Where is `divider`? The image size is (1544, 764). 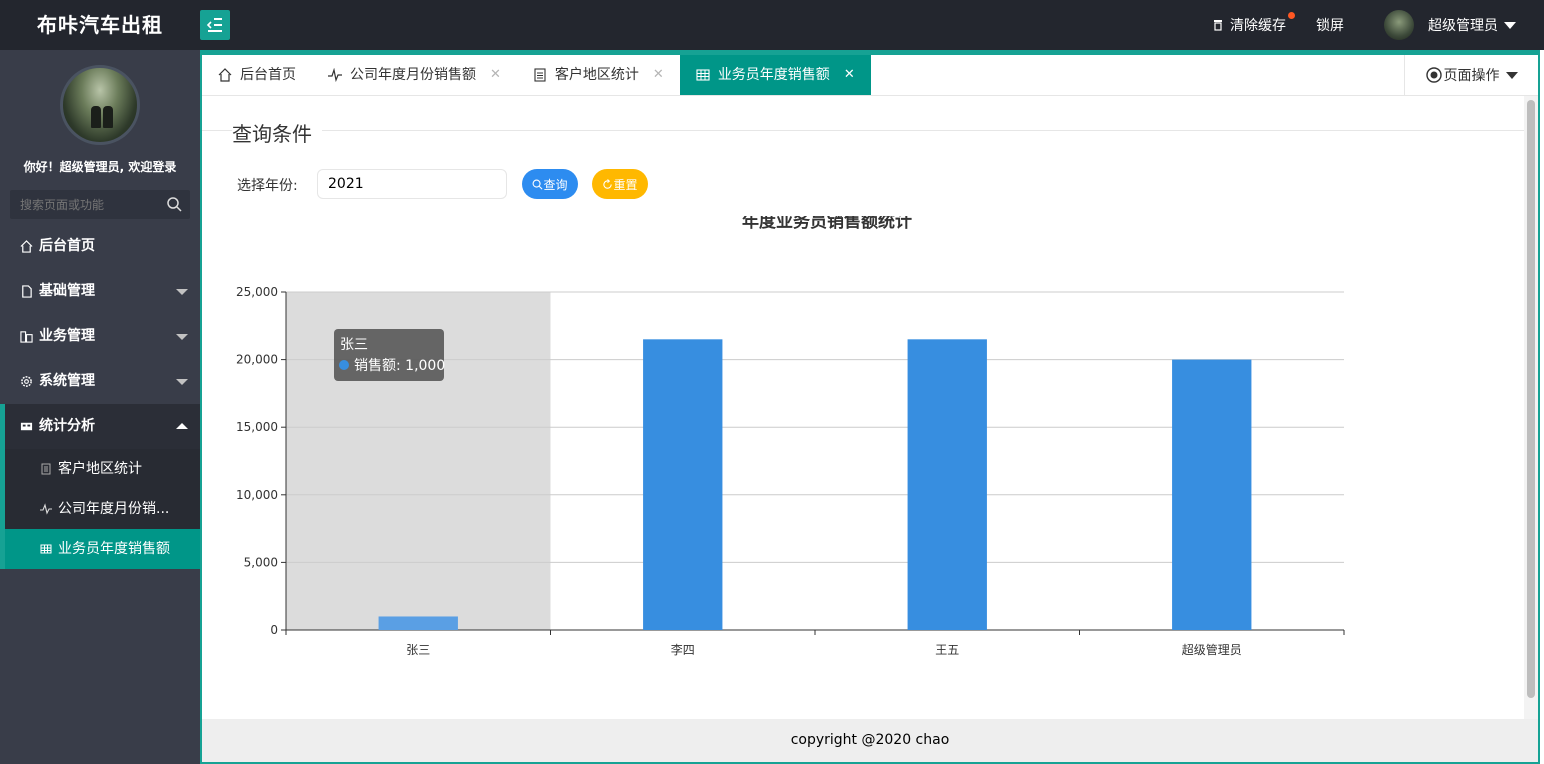
divider is located at coordinates (863, 130).